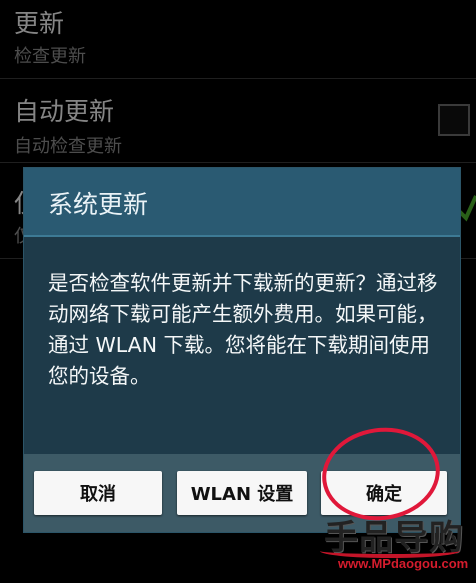 Image resolution: width=476 pixels, height=583 pixels. What do you see at coordinates (242, 236) in the screenshot?
I see `dialog-title-divider` at bounding box center [242, 236].